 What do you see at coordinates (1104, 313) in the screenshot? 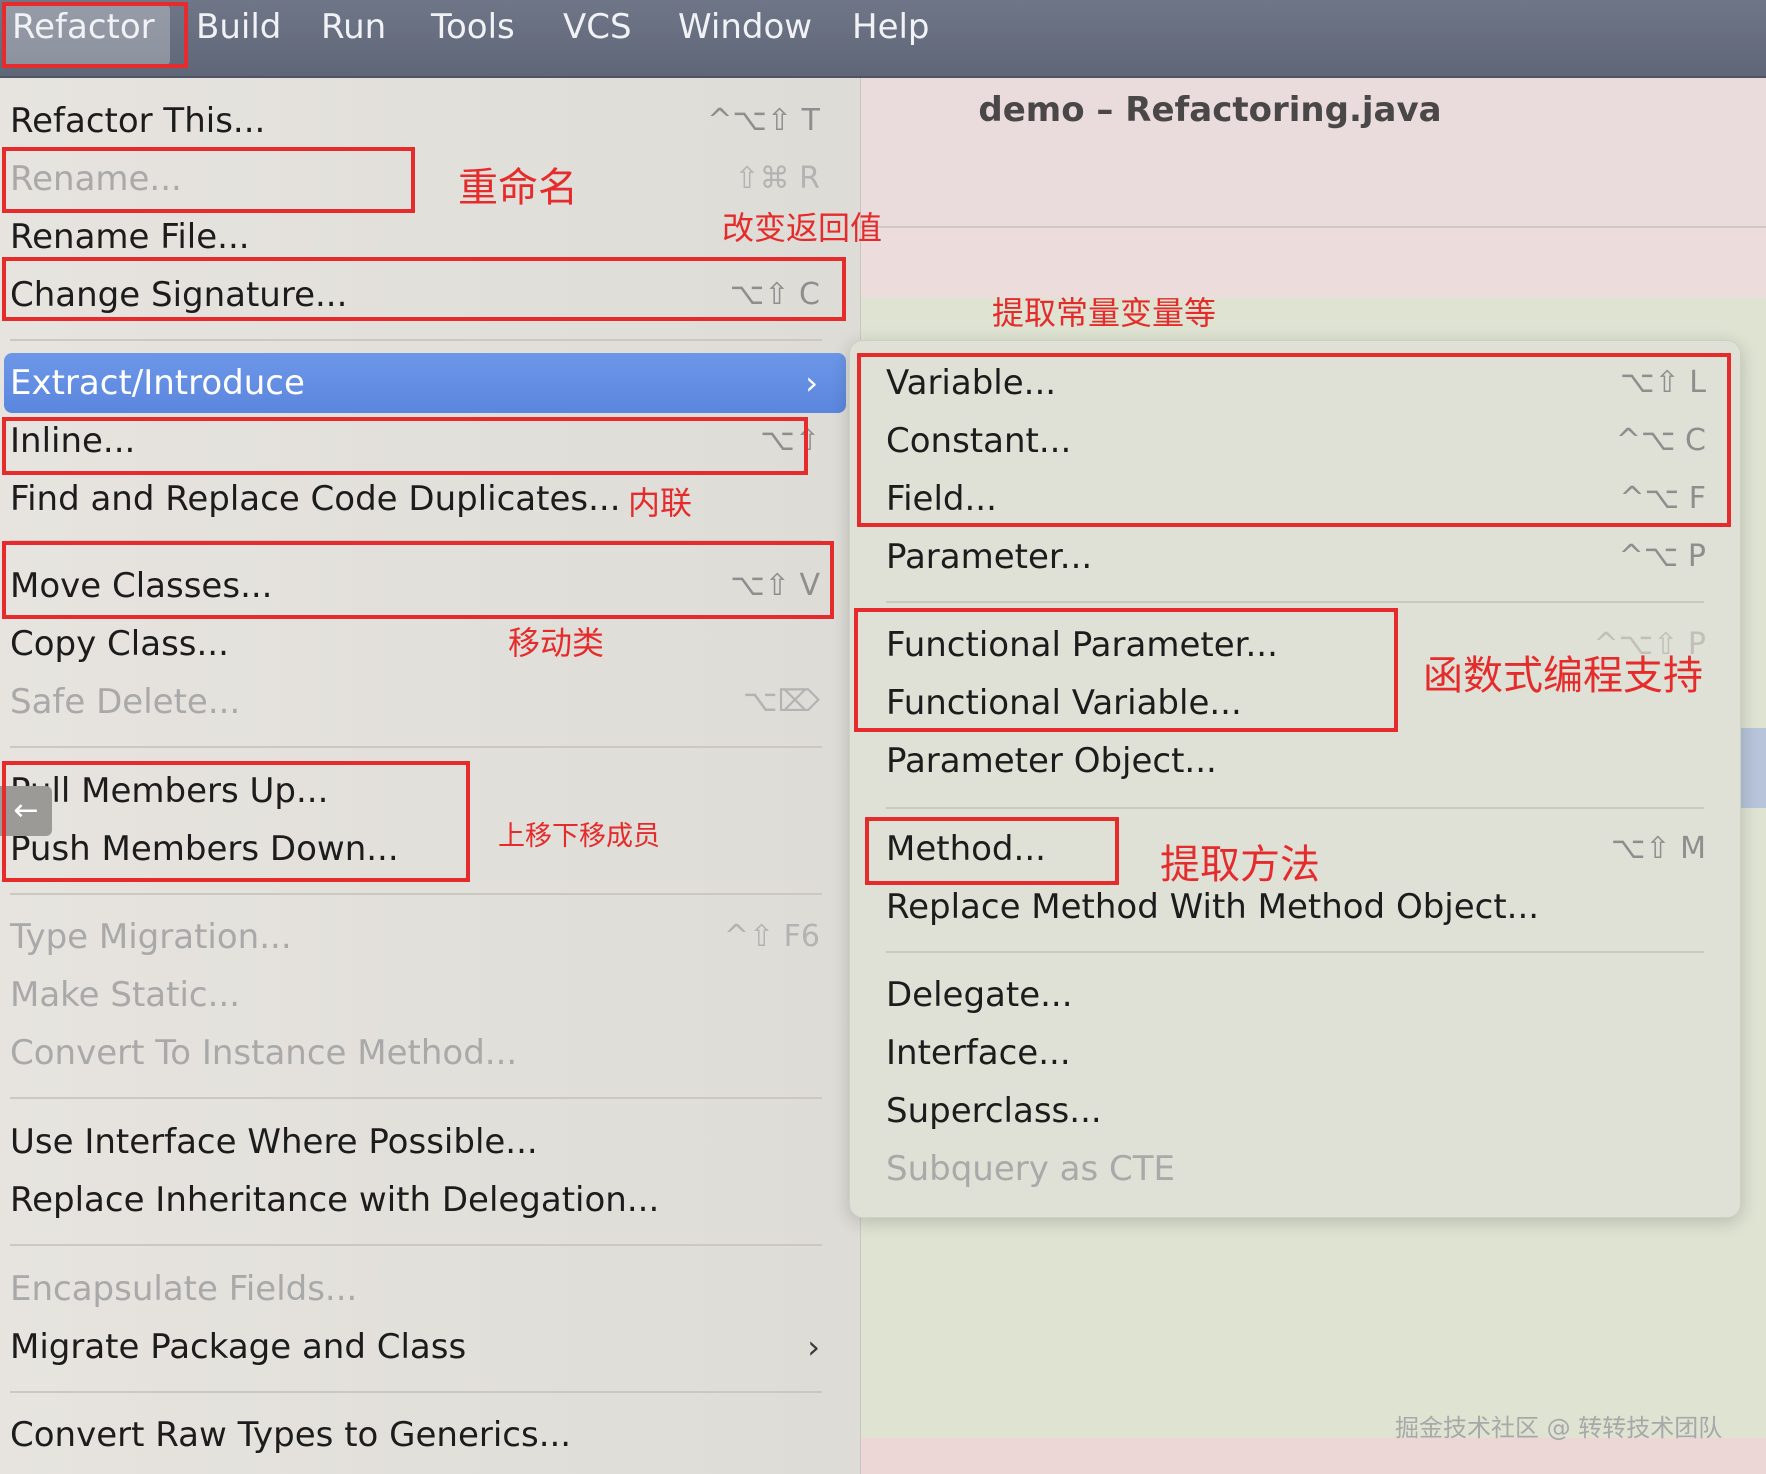
I see `annotation-extract: 提取常量变量等` at bounding box center [1104, 313].